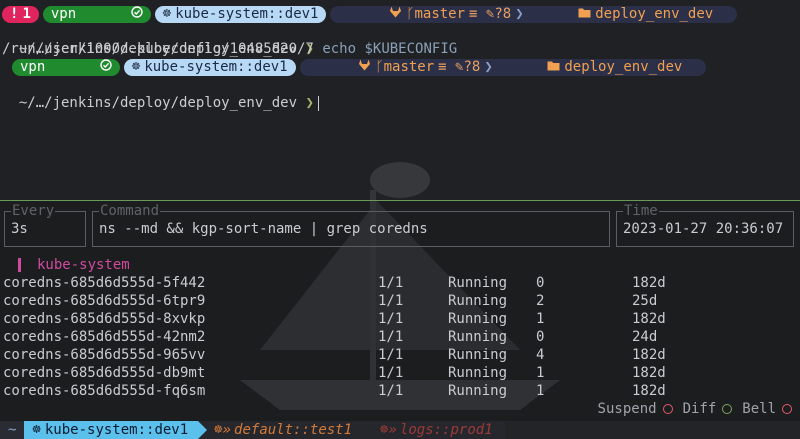  What do you see at coordinates (703, 229) in the screenshot?
I see `time-value: 2023-01-27 20:36:07` at bounding box center [703, 229].